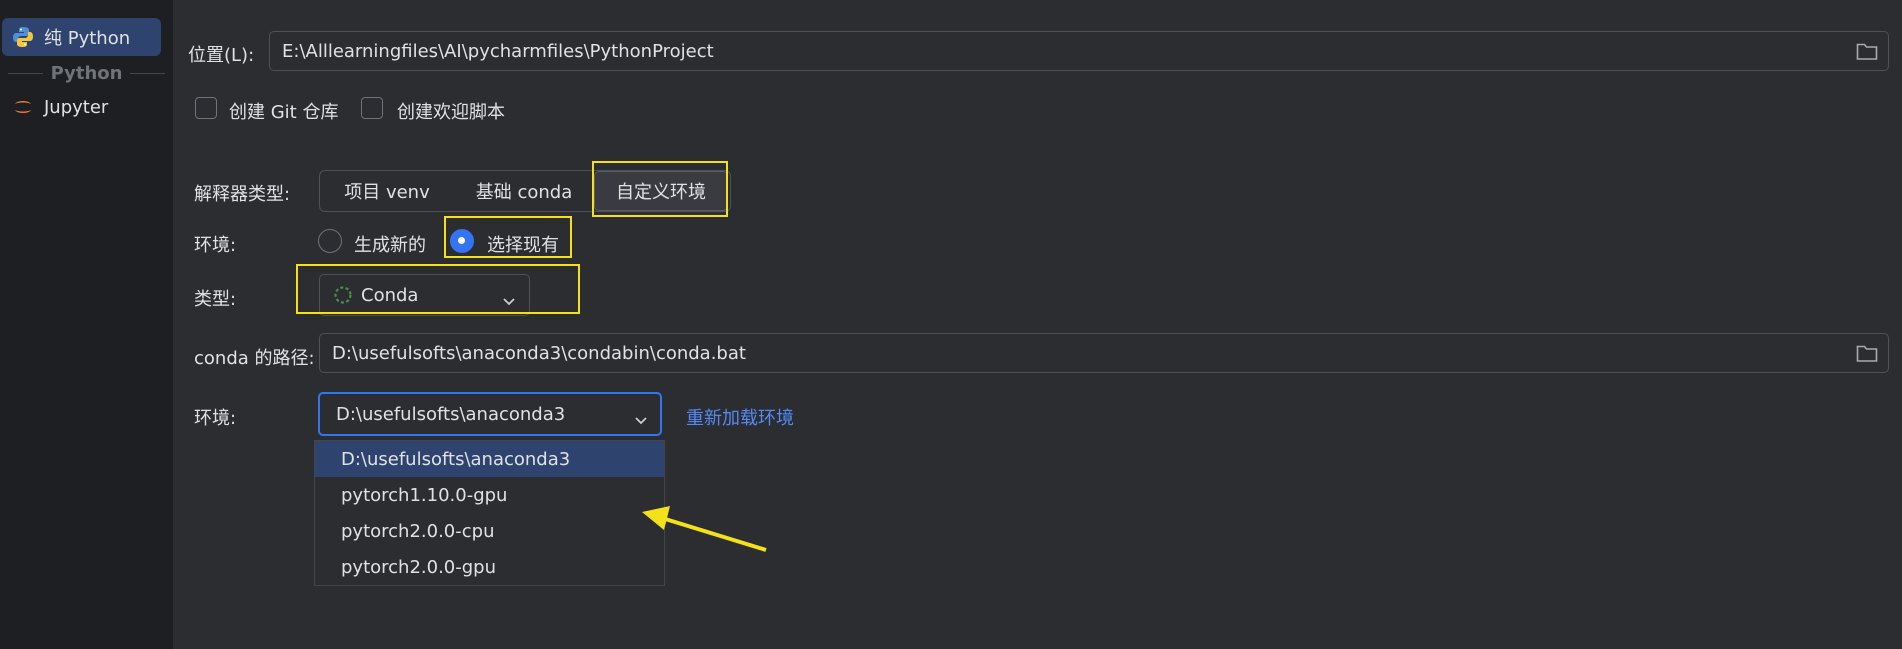 This screenshot has height=649, width=1902. I want to click on environment-combo: D:\usefulsofts\anaconda3, so click(490, 414).